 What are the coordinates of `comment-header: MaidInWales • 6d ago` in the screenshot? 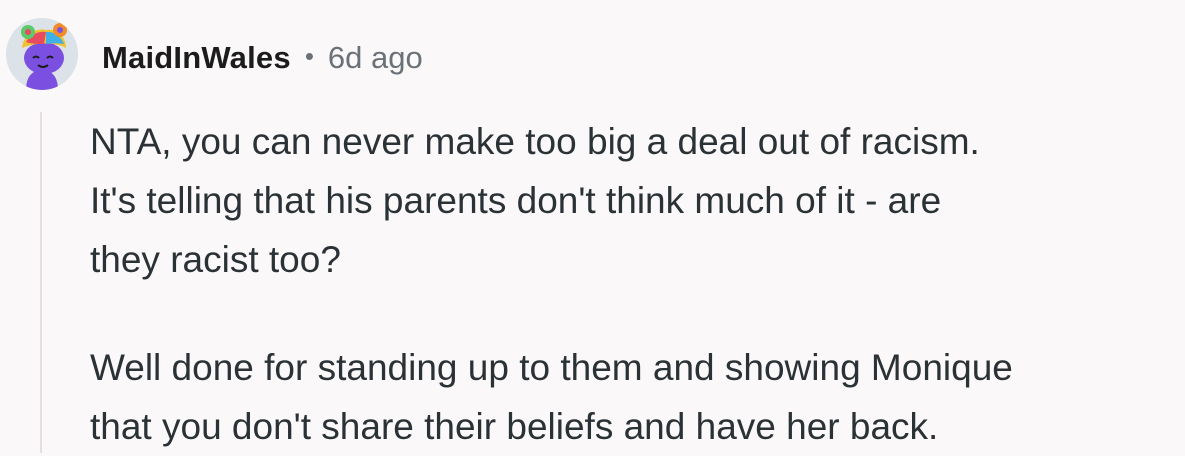 It's located at (262, 58).